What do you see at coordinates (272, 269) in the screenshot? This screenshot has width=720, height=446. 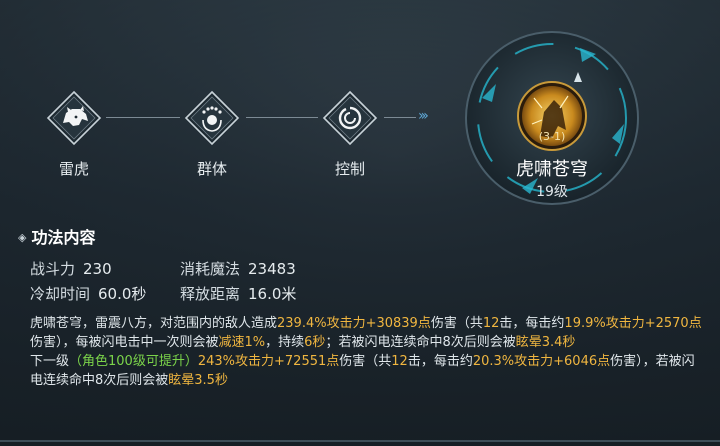 I see `stat-value: 23483` at bounding box center [272, 269].